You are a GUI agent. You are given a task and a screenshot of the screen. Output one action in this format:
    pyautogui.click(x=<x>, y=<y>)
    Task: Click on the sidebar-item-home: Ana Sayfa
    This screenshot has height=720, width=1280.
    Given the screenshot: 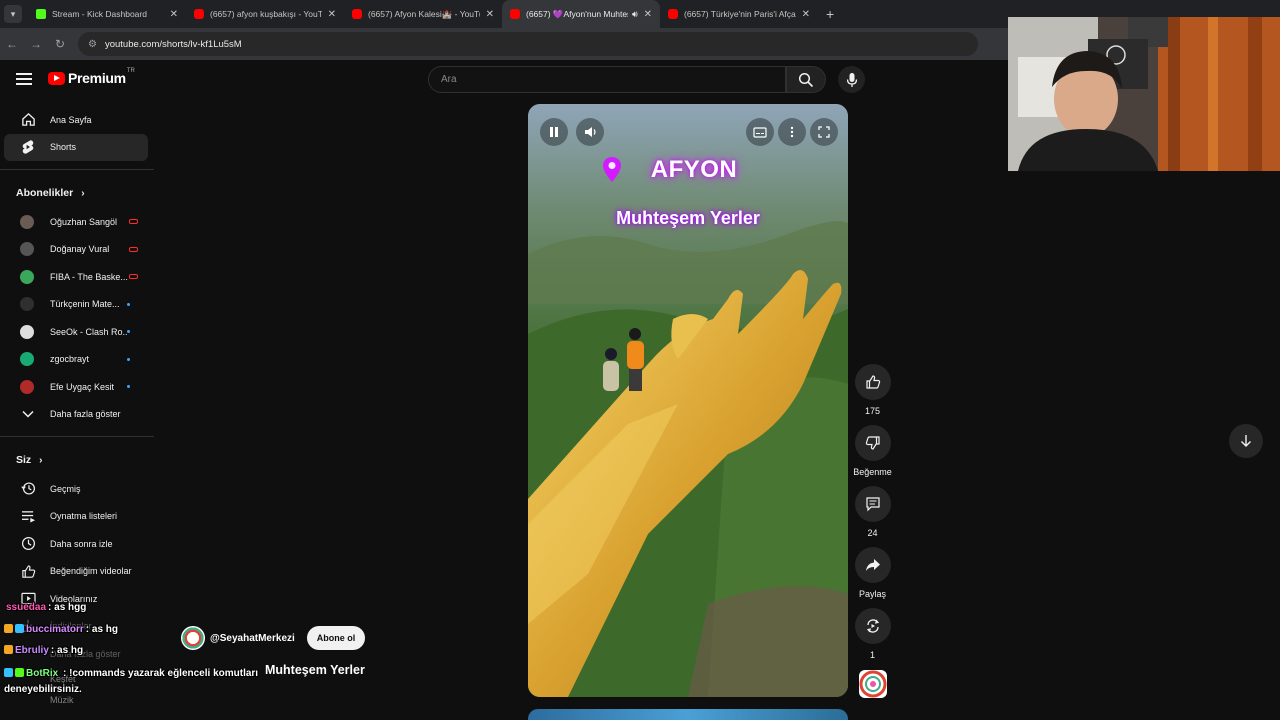 What is the action you would take?
    pyautogui.click(x=76, y=120)
    